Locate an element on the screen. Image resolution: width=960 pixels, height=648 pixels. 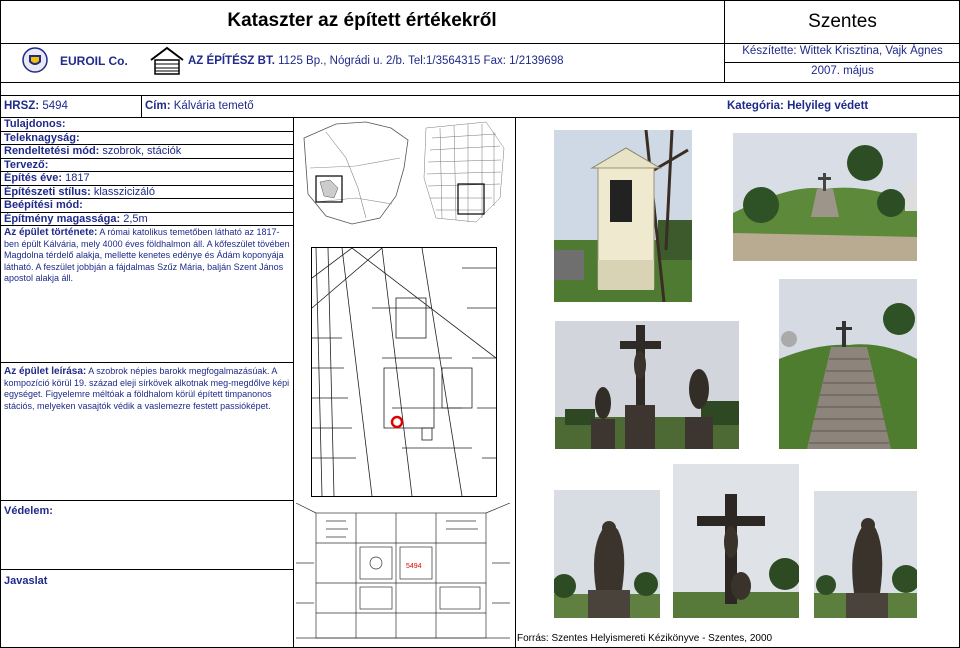
vedelem-row: Védelem: is located at coordinates (28, 511).